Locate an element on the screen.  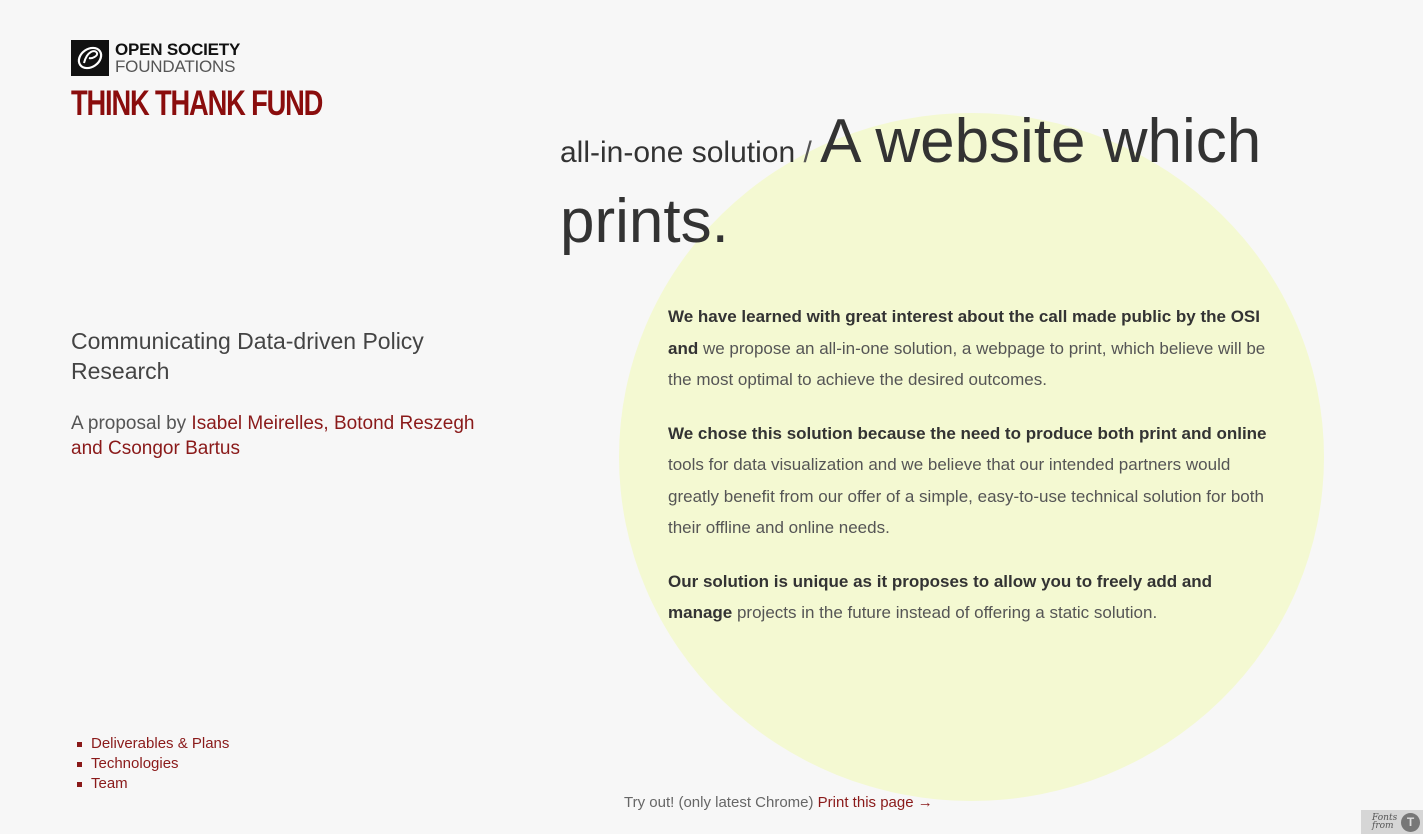
logo-wordmark: OPEN SOCIETY FOUNDATIONS is located at coordinates (177, 58).